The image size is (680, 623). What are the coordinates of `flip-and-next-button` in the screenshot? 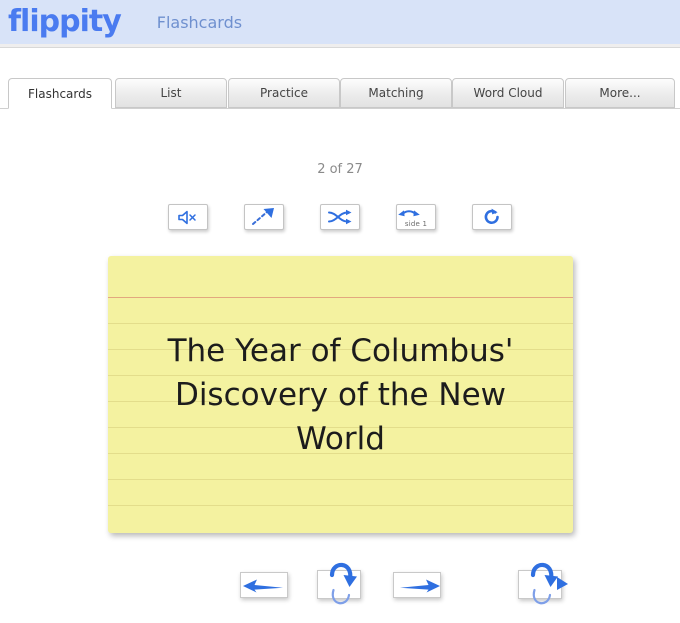 It's located at (543, 583).